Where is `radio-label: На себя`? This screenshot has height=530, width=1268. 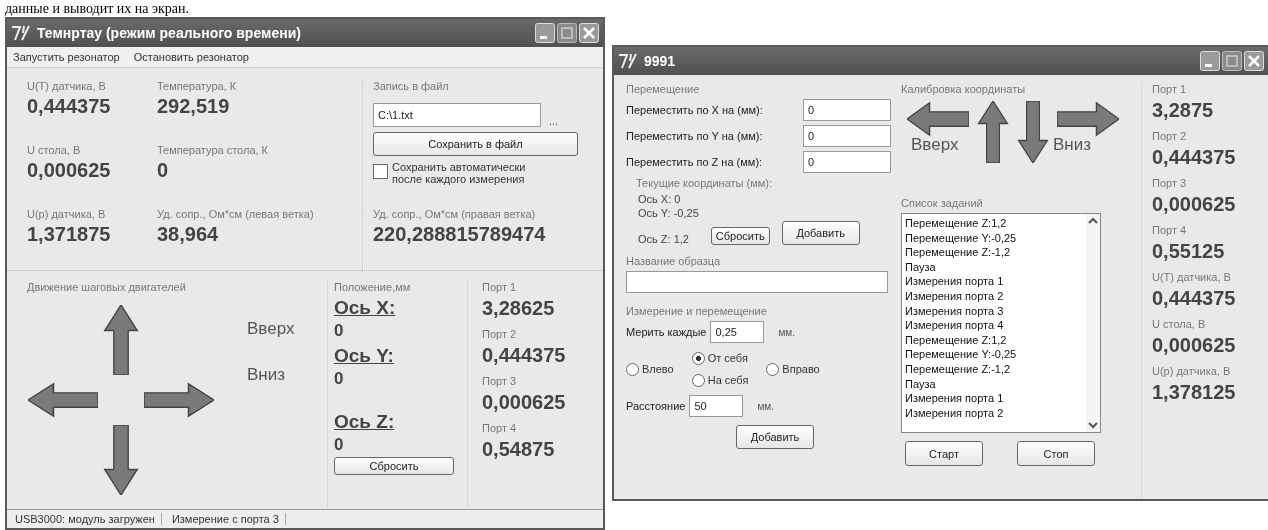 radio-label: На себя is located at coordinates (728, 380).